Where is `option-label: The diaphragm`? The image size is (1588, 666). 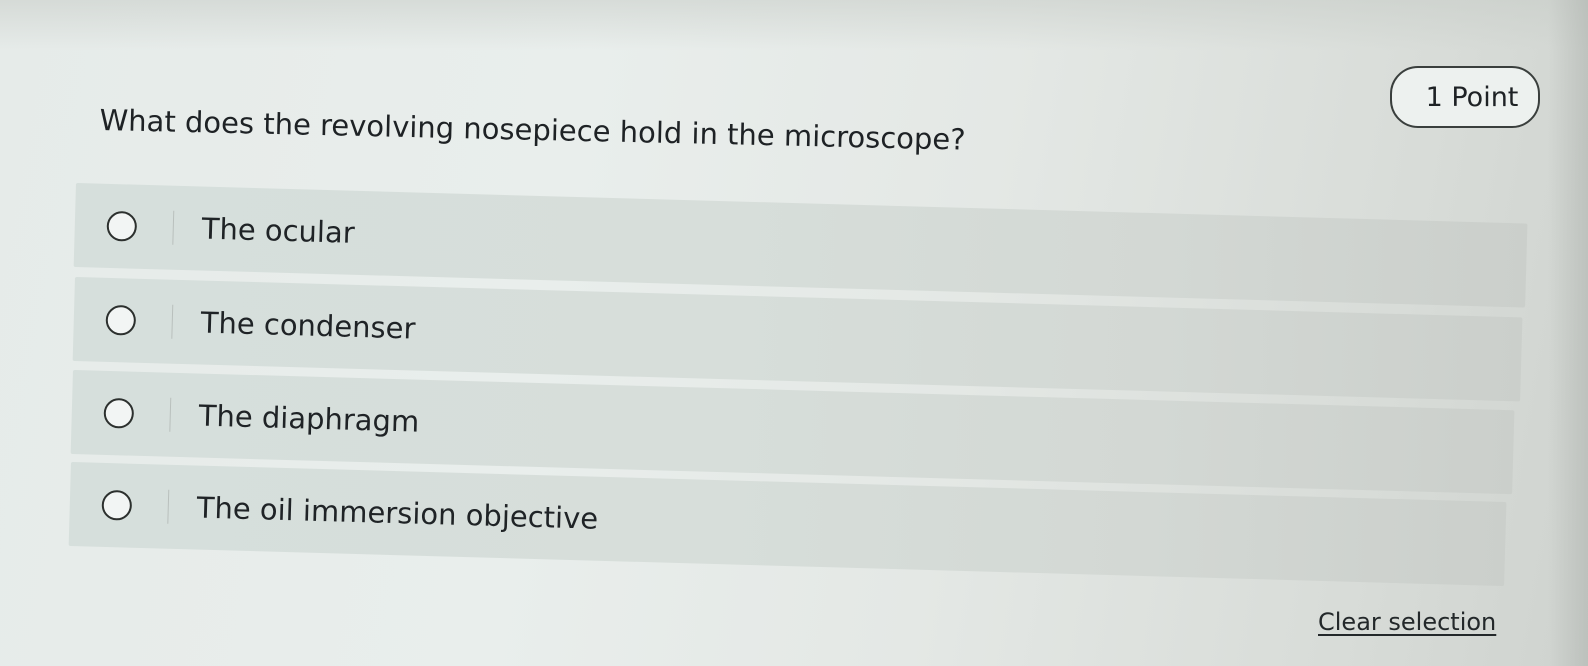 option-label: The diaphragm is located at coordinates (309, 418).